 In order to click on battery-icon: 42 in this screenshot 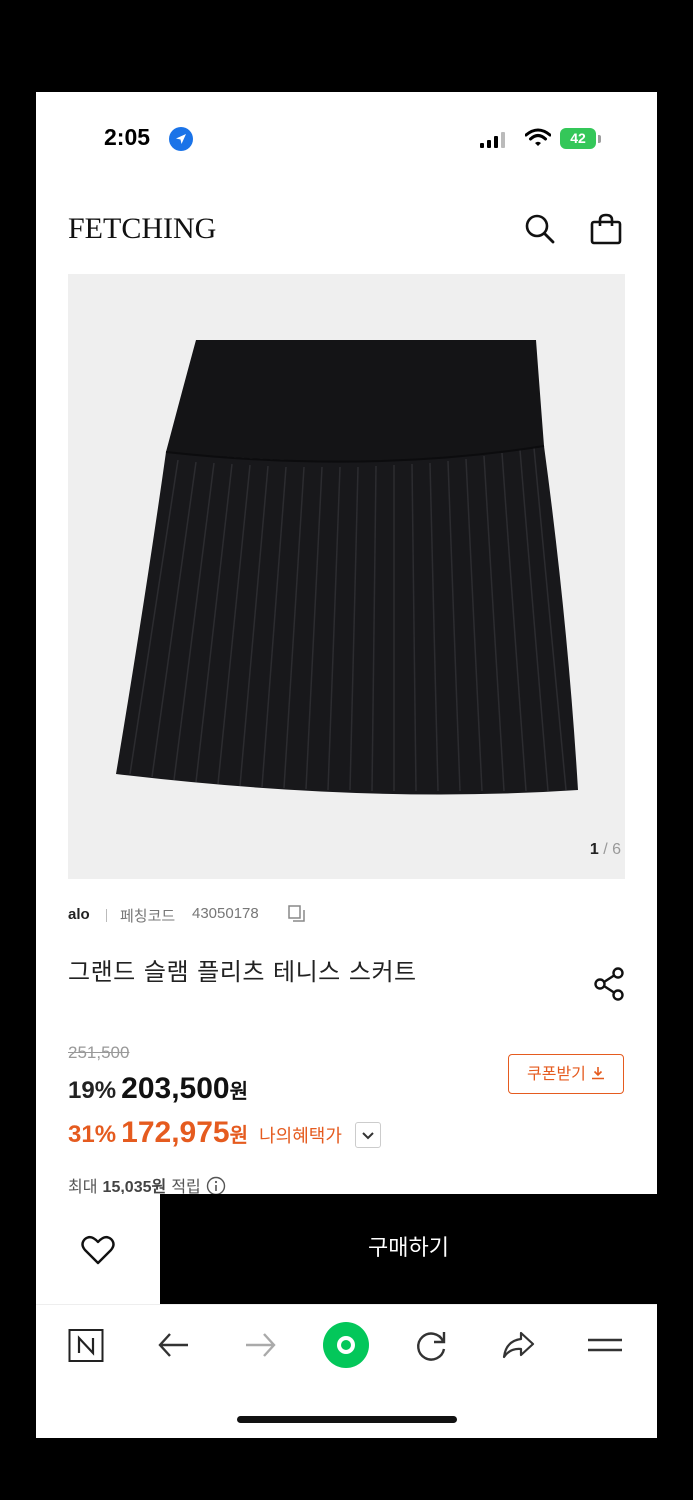, I will do `click(578, 138)`.